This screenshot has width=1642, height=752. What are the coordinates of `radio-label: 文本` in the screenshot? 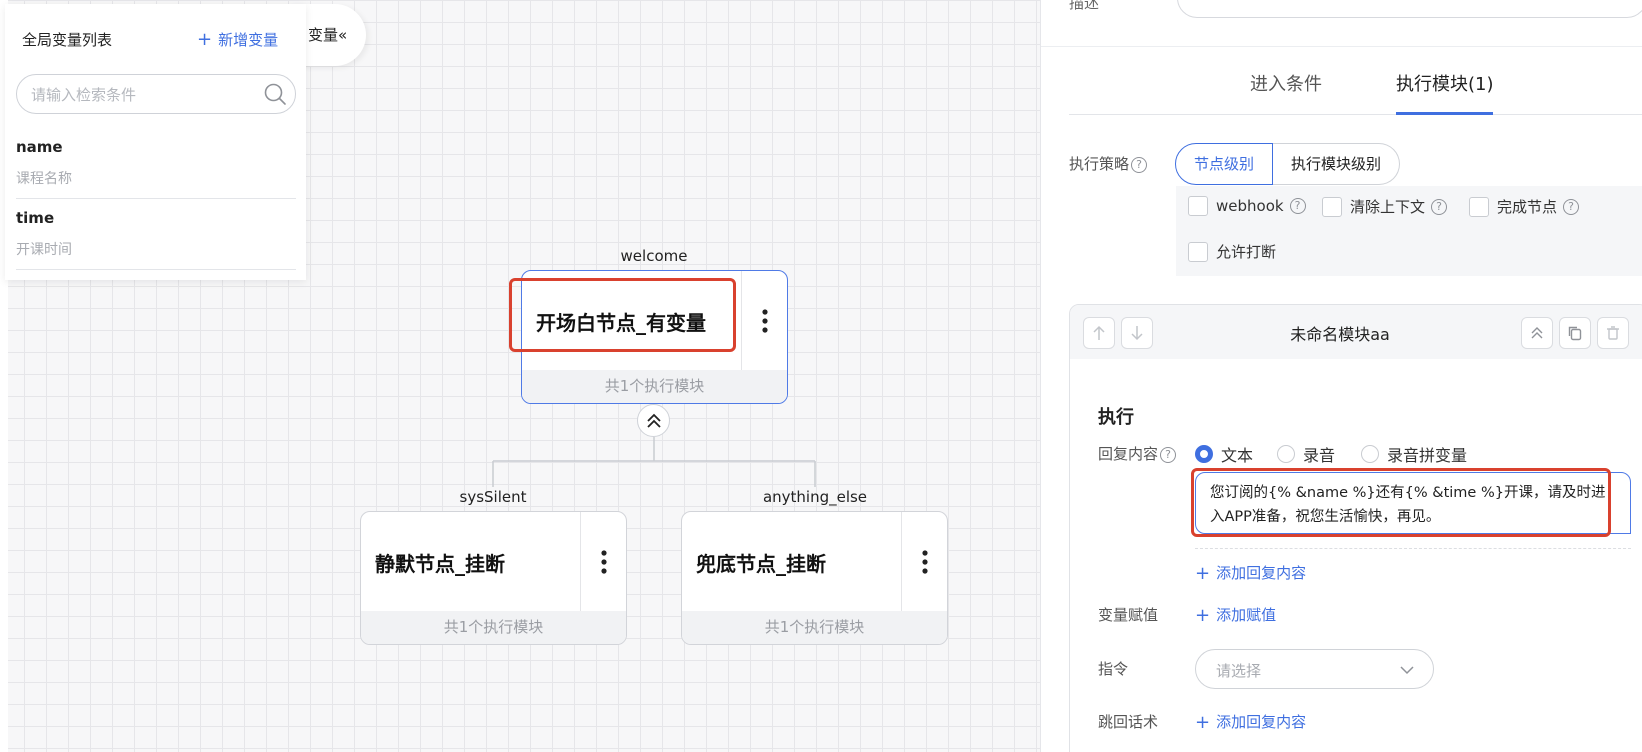 It's located at (1237, 455).